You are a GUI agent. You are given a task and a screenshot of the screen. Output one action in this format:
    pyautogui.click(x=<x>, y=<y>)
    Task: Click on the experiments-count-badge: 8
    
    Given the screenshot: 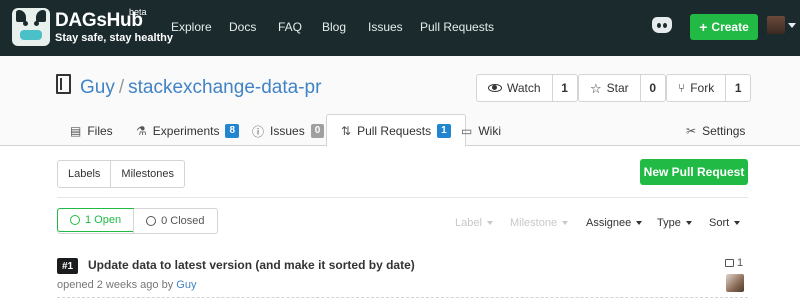 What is the action you would take?
    pyautogui.click(x=232, y=131)
    